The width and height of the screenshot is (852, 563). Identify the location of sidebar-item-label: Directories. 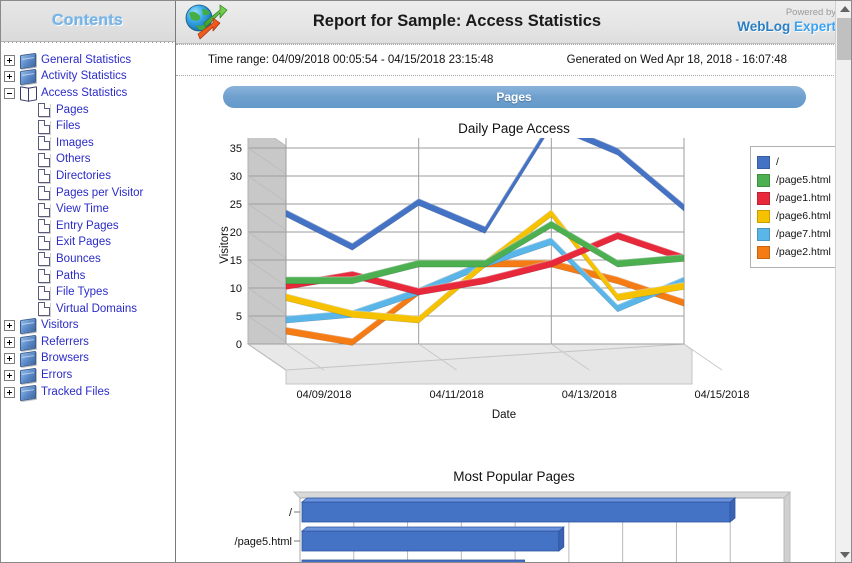
(83, 175).